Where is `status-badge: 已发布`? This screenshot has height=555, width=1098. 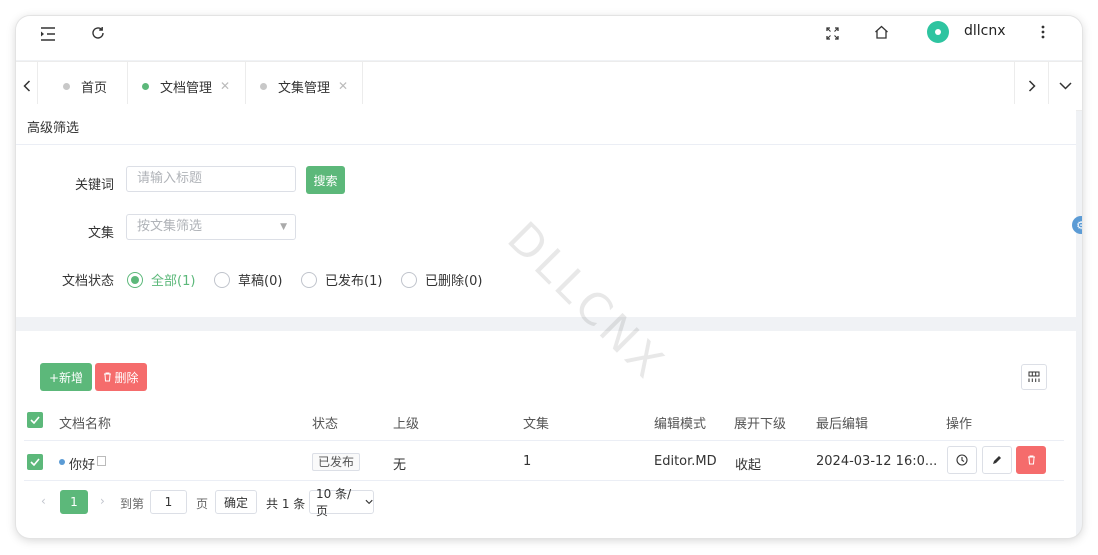
status-badge: 已发布 is located at coordinates (336, 462).